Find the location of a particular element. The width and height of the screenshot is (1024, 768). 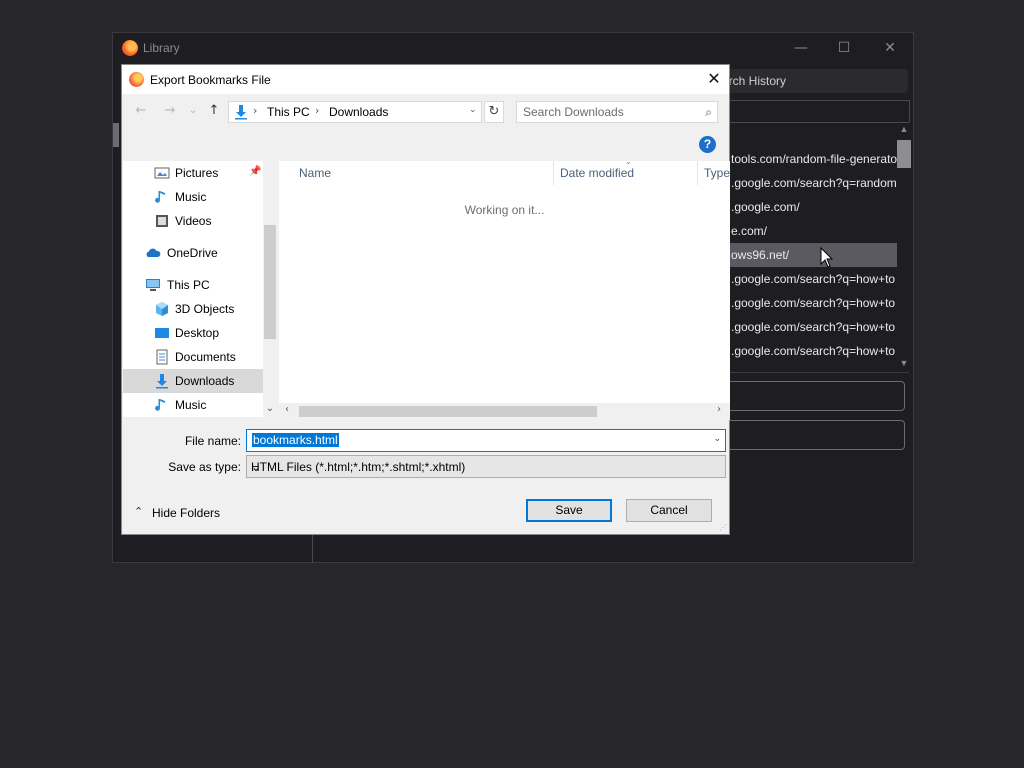

downloads-icon is located at coordinates (162, 381).